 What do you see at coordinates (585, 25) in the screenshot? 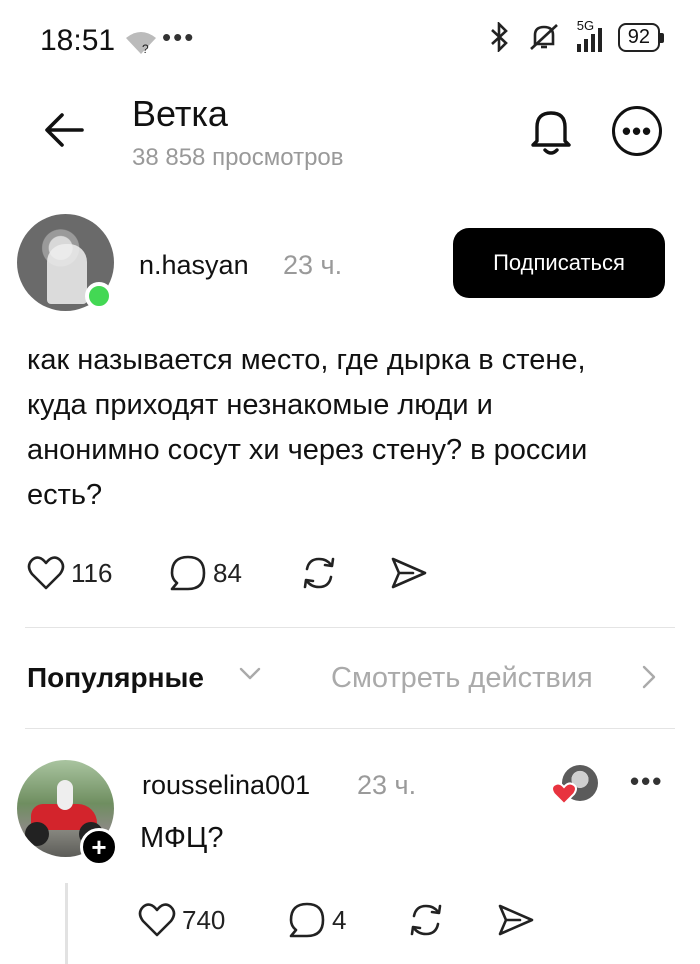
I see `network-label: 5G` at bounding box center [585, 25].